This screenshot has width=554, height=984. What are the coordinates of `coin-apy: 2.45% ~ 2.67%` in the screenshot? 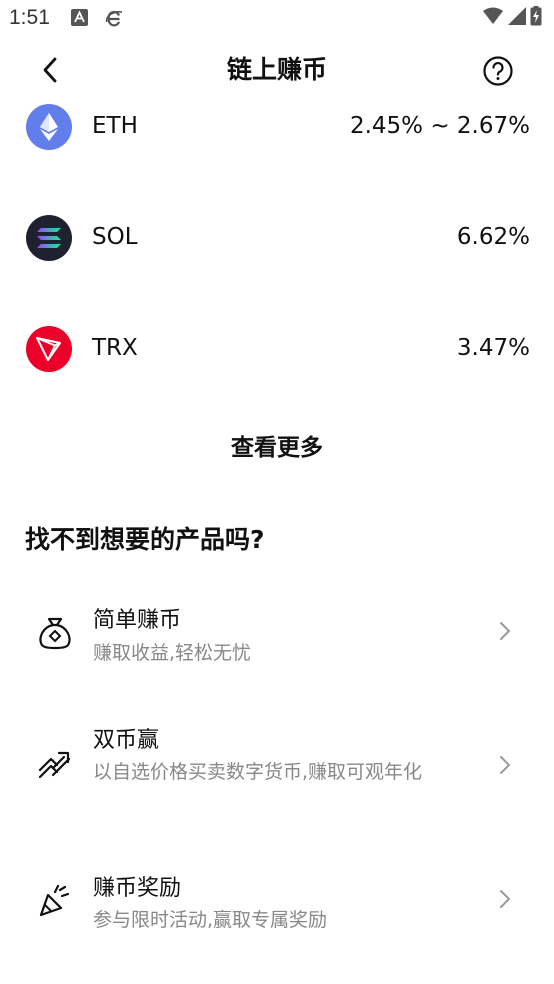 It's located at (439, 126).